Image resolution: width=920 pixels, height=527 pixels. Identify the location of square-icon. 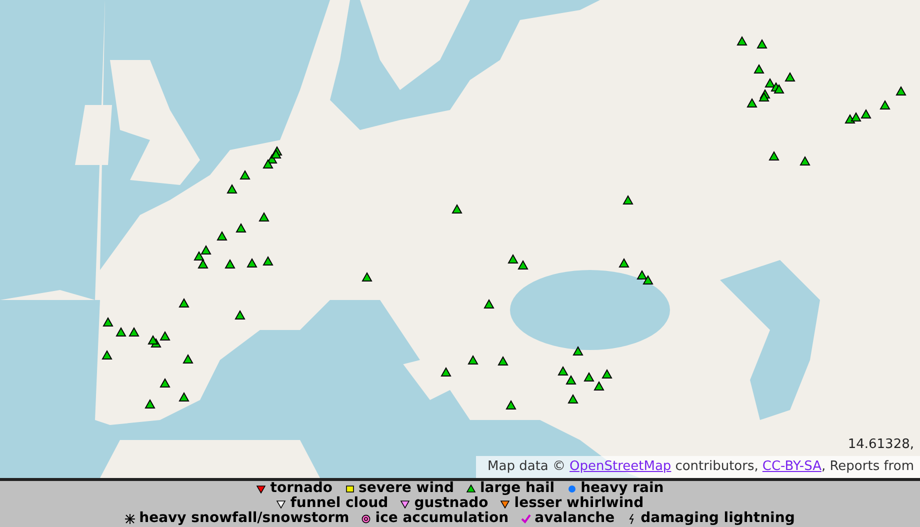
(349, 489).